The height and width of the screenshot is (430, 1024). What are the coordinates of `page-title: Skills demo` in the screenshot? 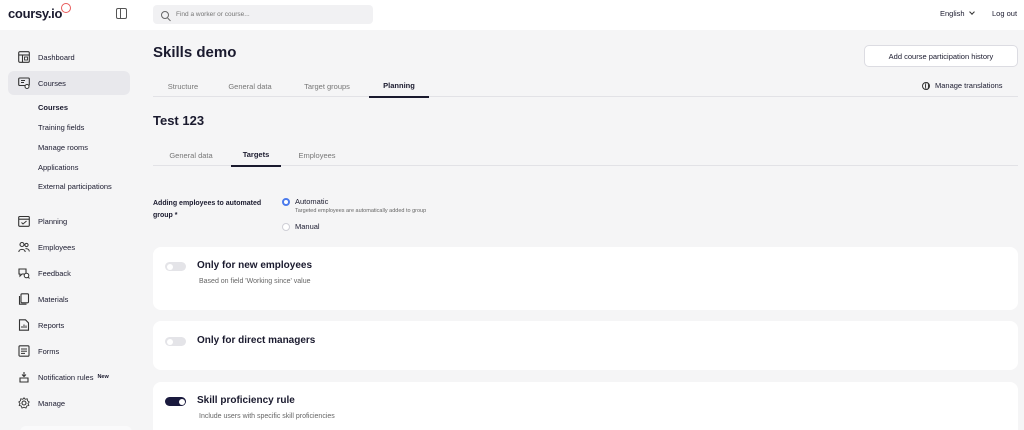 It's located at (195, 52).